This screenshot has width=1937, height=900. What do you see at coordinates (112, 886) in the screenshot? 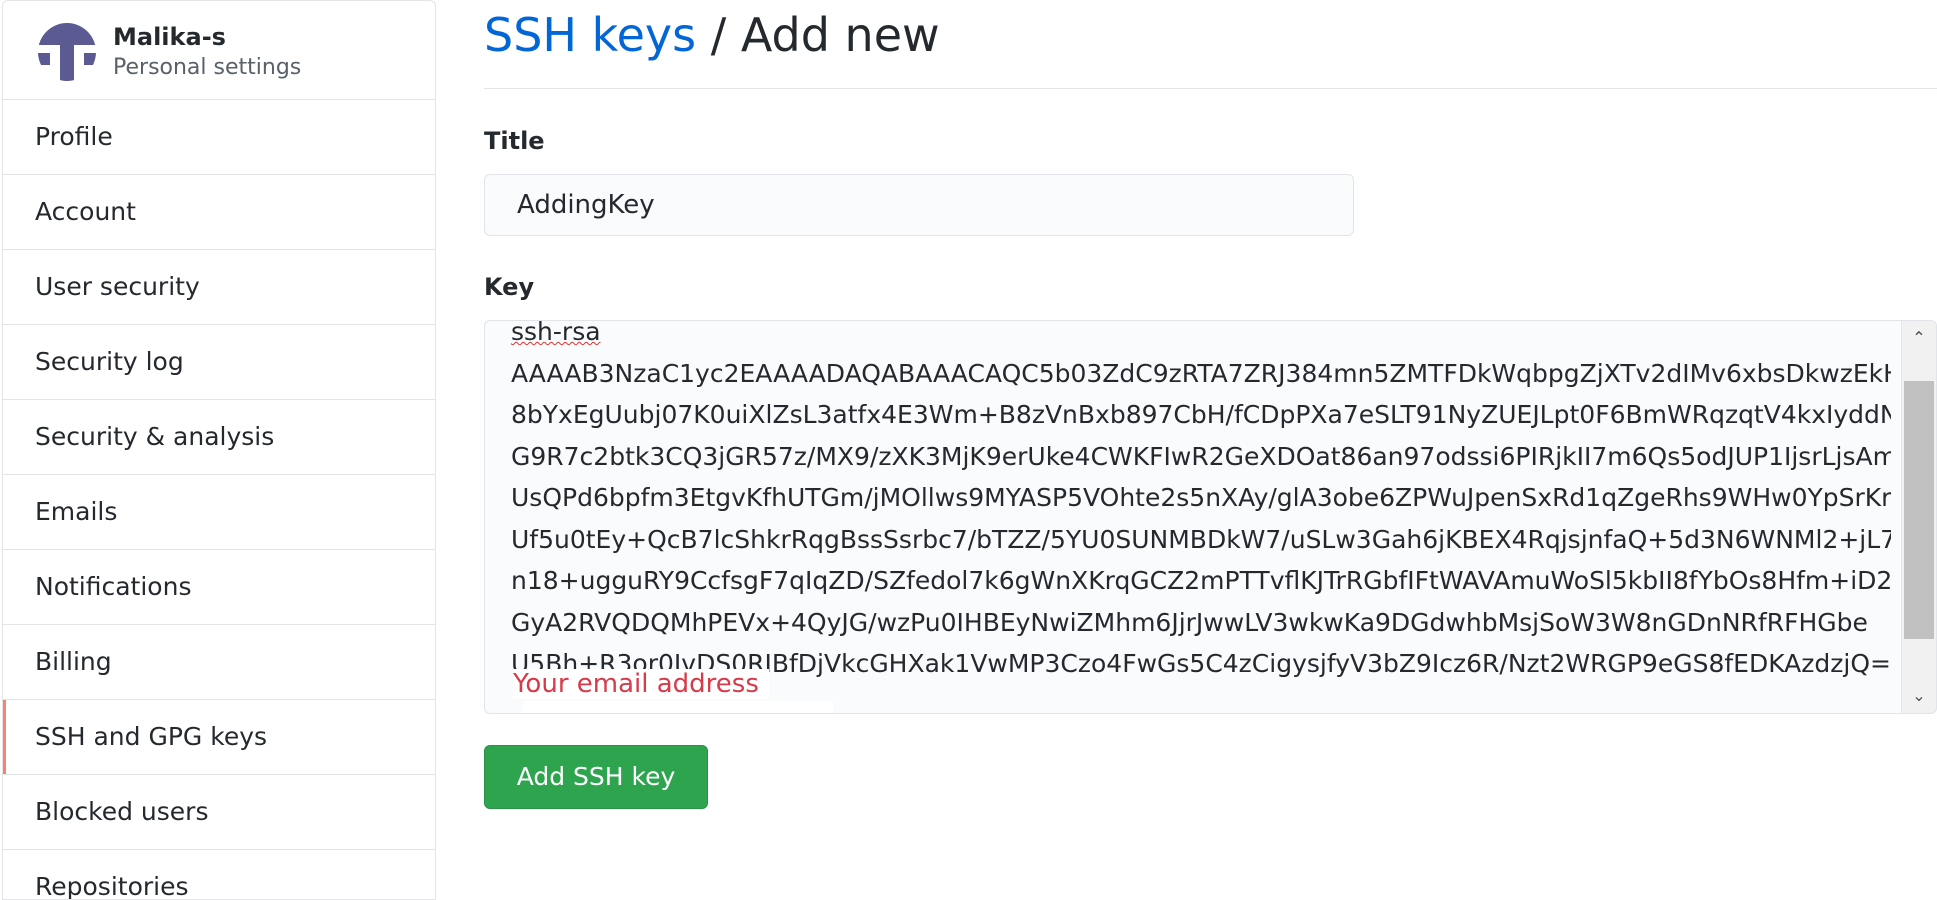
I see `sidebar-item-label: Repositories` at bounding box center [112, 886].